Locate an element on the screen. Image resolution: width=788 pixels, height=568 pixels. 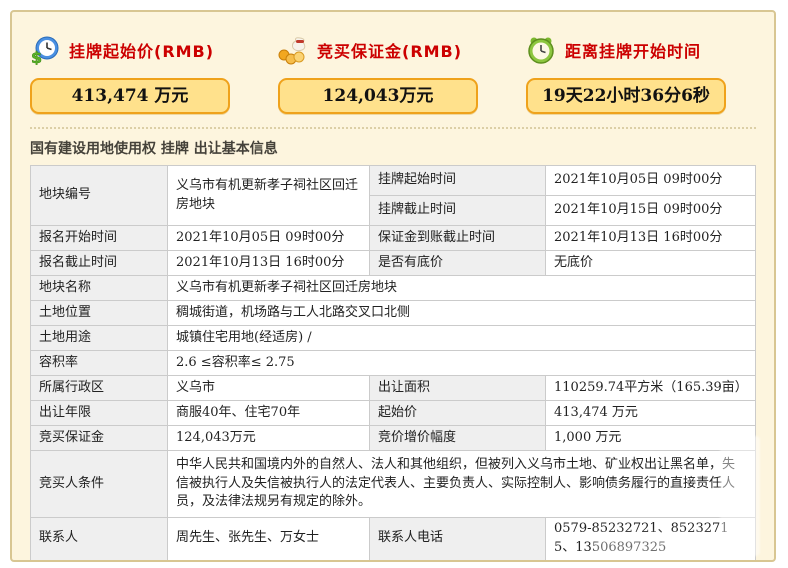
land-location-label: 土地位置 is located at coordinates (99, 313).